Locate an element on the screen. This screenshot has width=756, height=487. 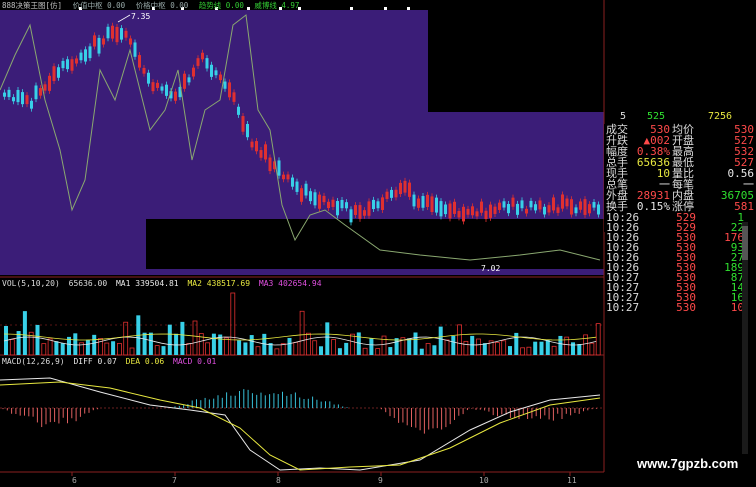
x-ticks is located at coordinates (321, 474).